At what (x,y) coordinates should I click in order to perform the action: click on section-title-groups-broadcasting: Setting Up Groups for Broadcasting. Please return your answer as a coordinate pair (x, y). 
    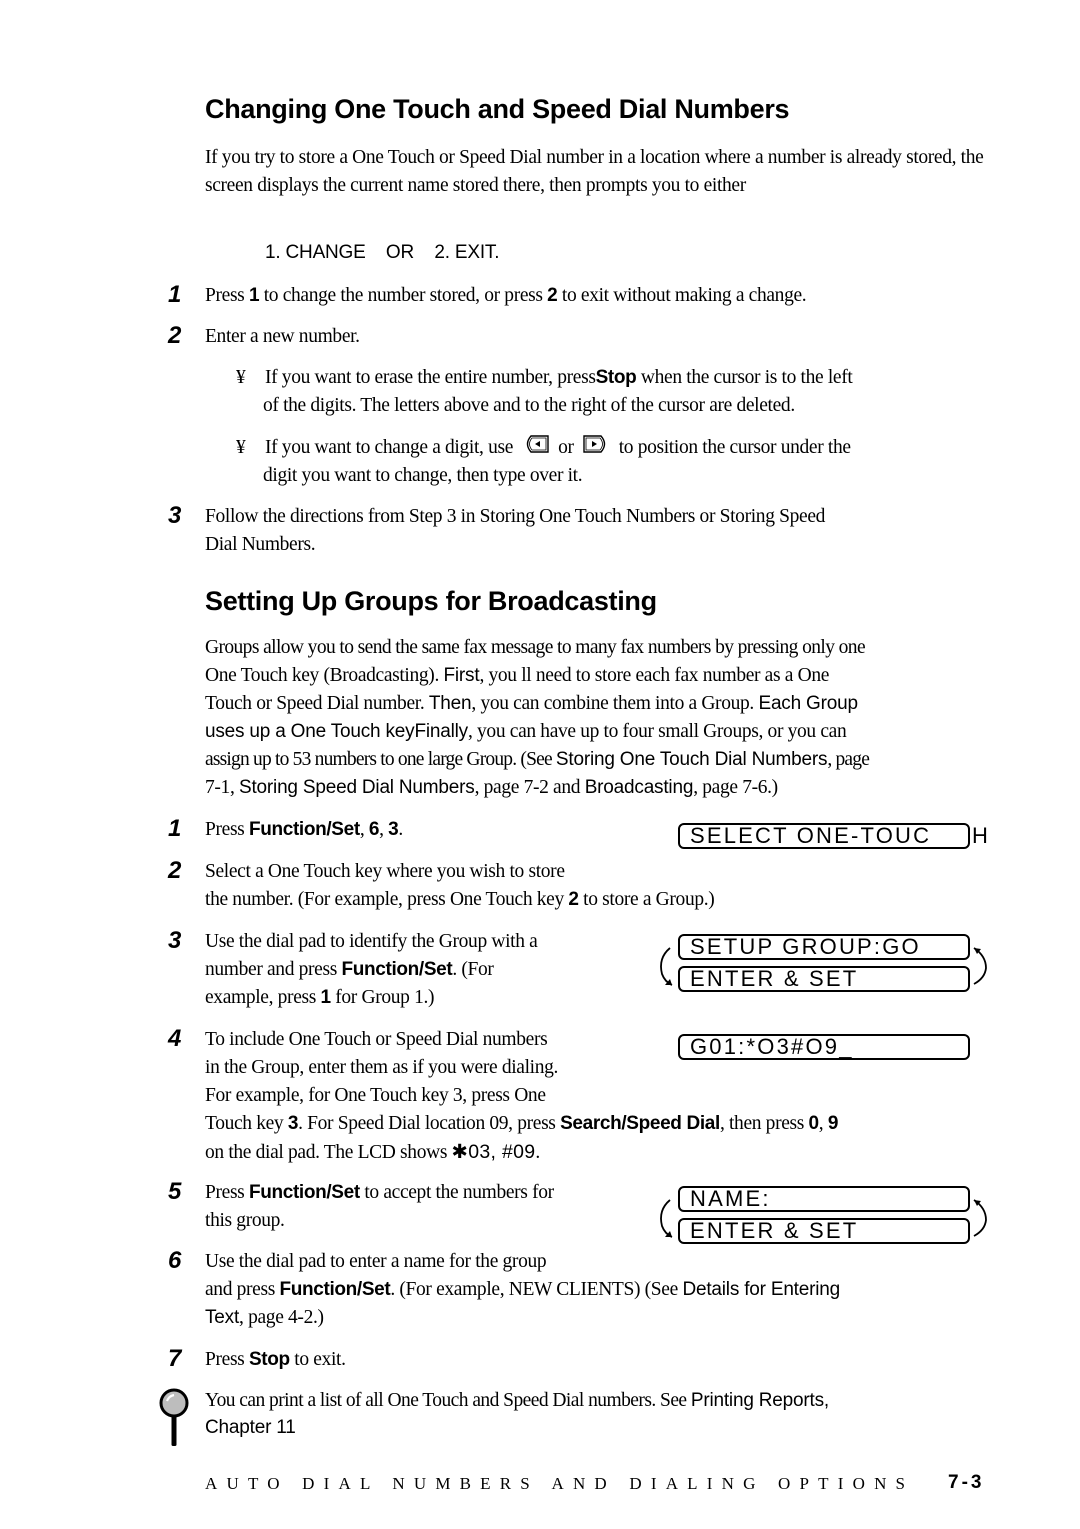
    Looking at the image, I should click on (431, 601).